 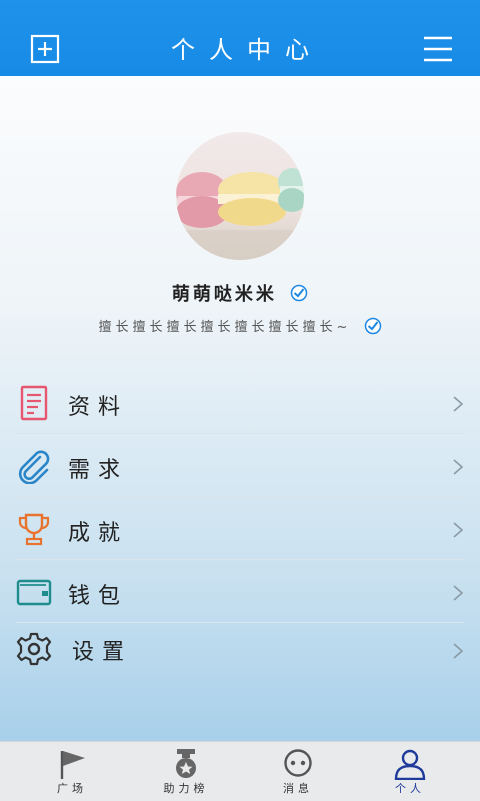 I want to click on menu-item-label: 设置, so click(x=102, y=652).